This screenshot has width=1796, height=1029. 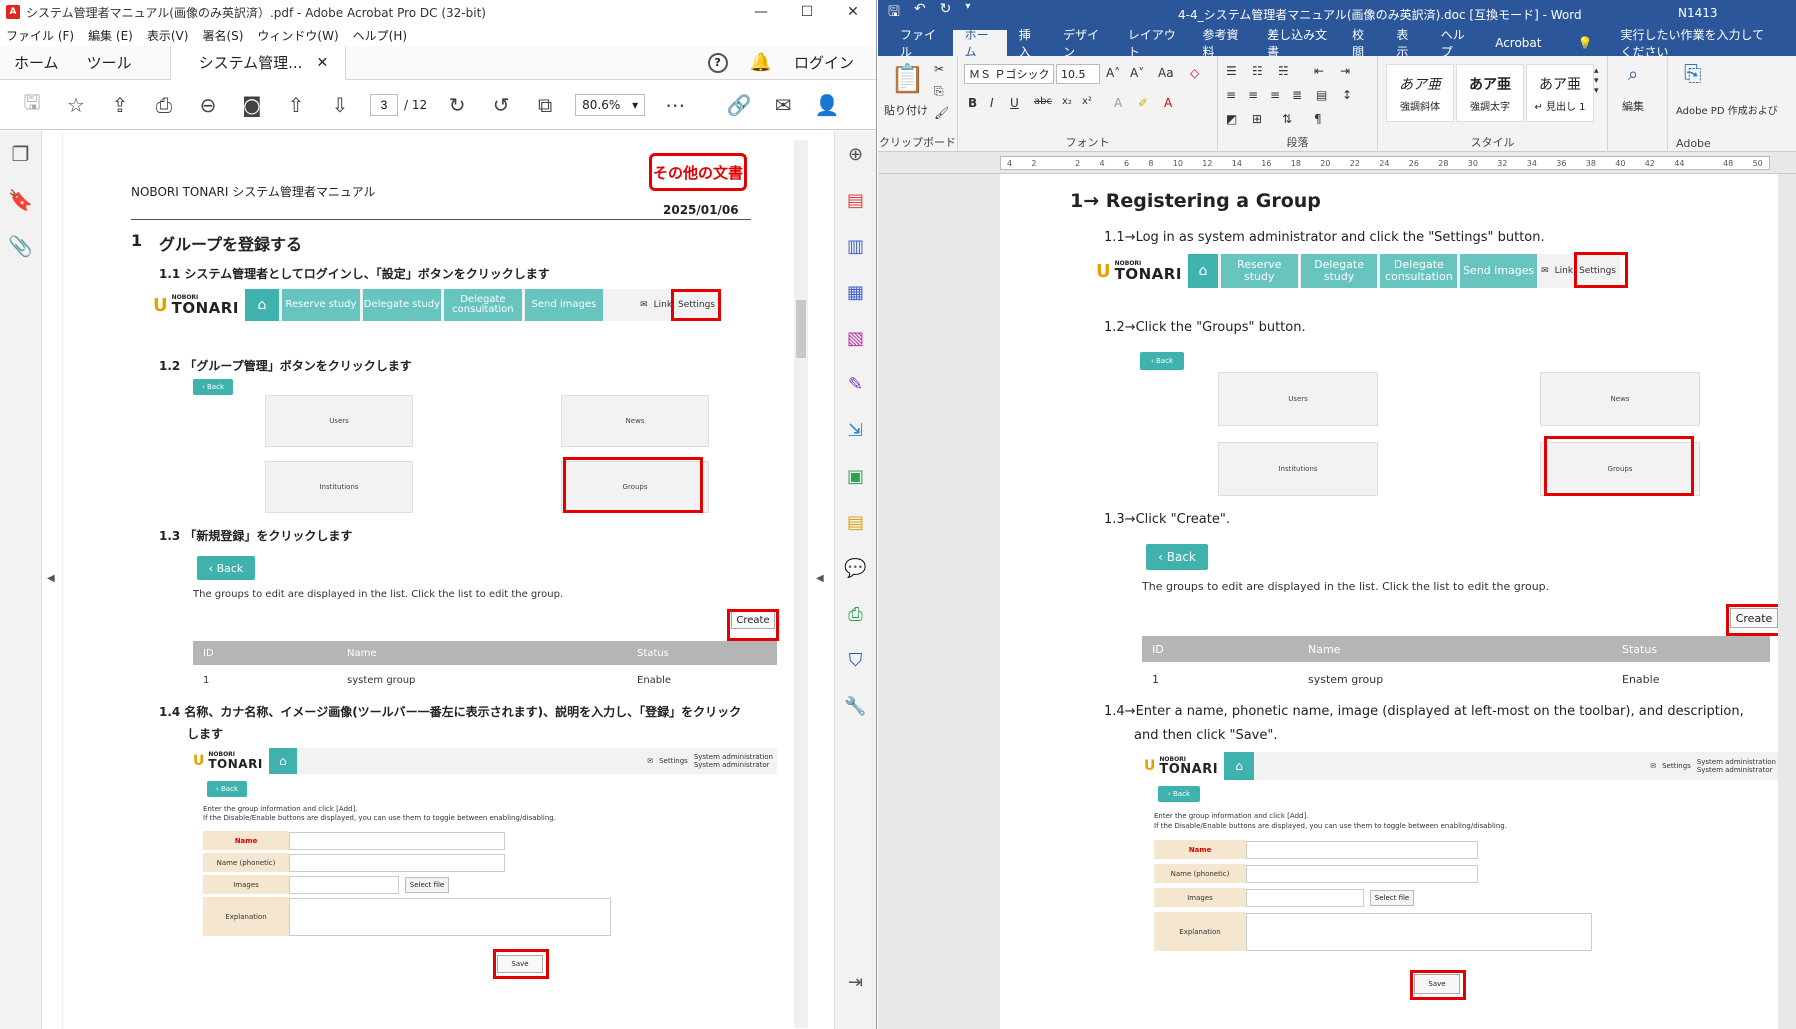 I want to click on underline-icon: U, so click(x=1014, y=103).